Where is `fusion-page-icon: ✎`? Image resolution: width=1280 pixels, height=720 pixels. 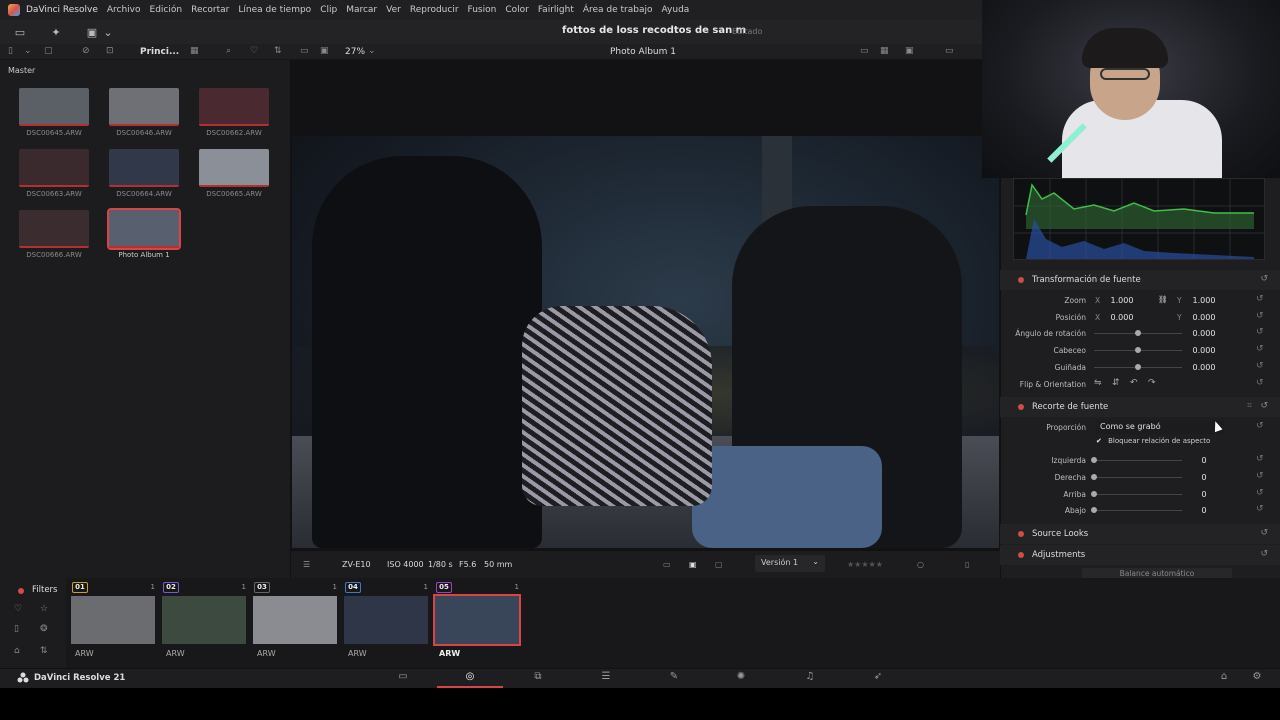
fusion-page-icon: ✎ is located at coordinates (674, 677).